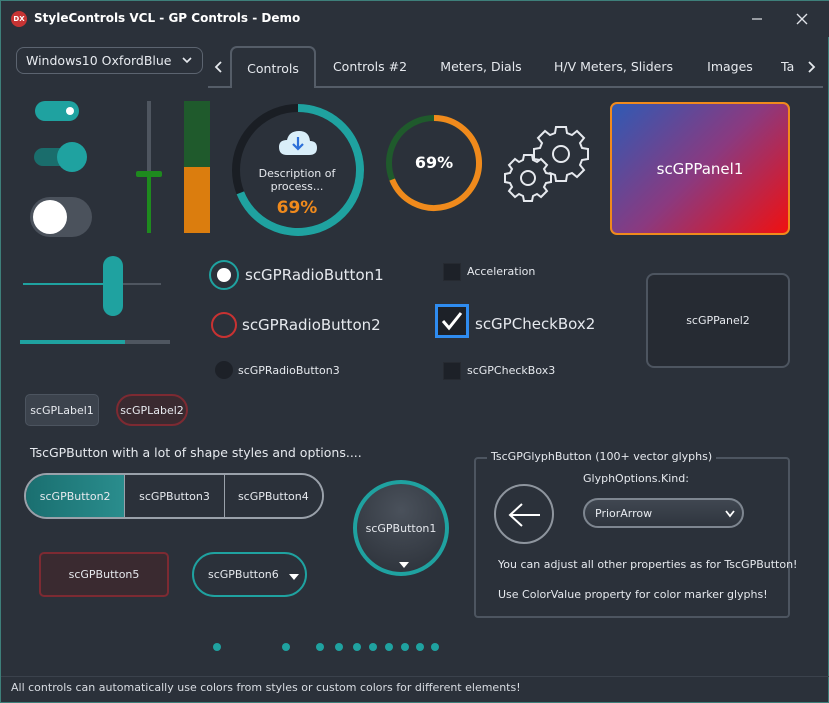  I want to click on level-bar-fill, so click(197, 200).